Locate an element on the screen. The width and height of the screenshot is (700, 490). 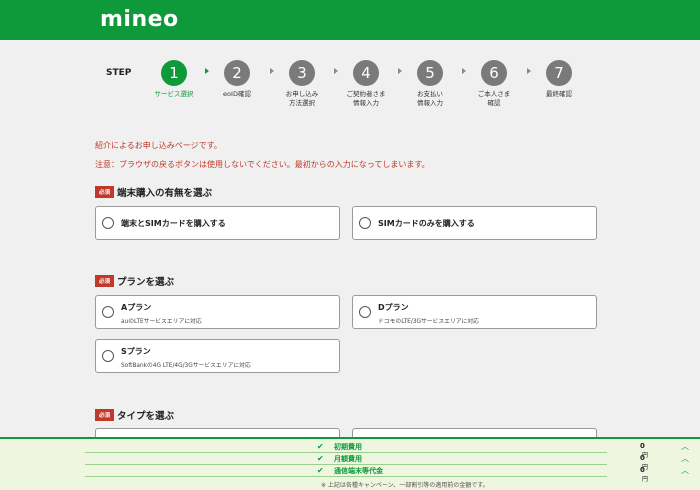
fee-label: 月額費用 is located at coordinates (348, 459).